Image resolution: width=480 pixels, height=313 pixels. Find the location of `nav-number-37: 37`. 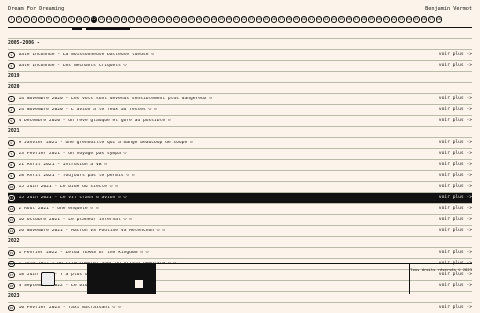

nav-number-37: 37 is located at coordinates (281, 19).